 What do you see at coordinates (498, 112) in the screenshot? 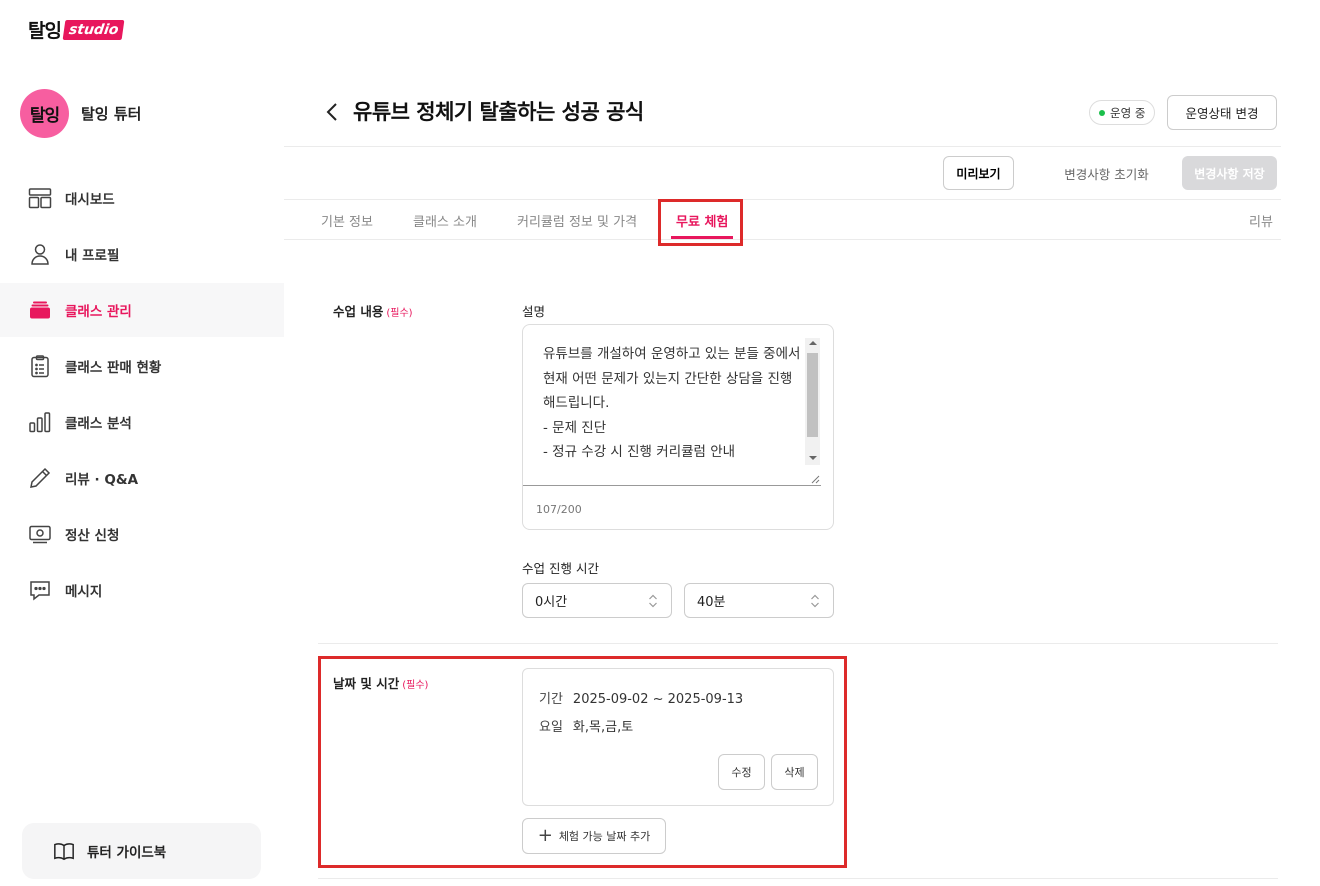
I see `page-title: 유튜브 정체기 탈출하는 성공 공식` at bounding box center [498, 112].